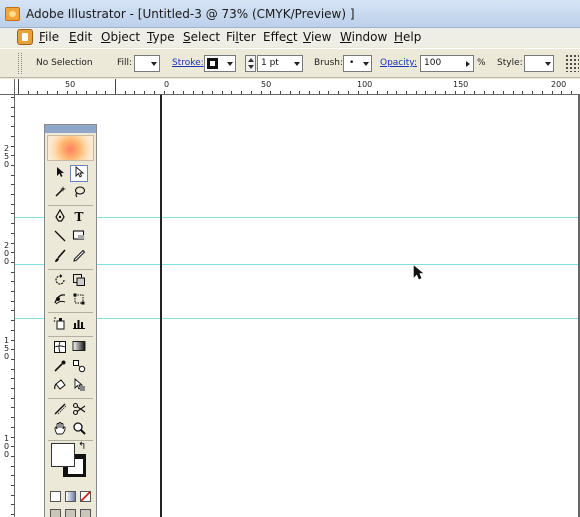 This screenshot has width=580, height=517. I want to click on opacity-label-link: Opacity:, so click(398, 63).